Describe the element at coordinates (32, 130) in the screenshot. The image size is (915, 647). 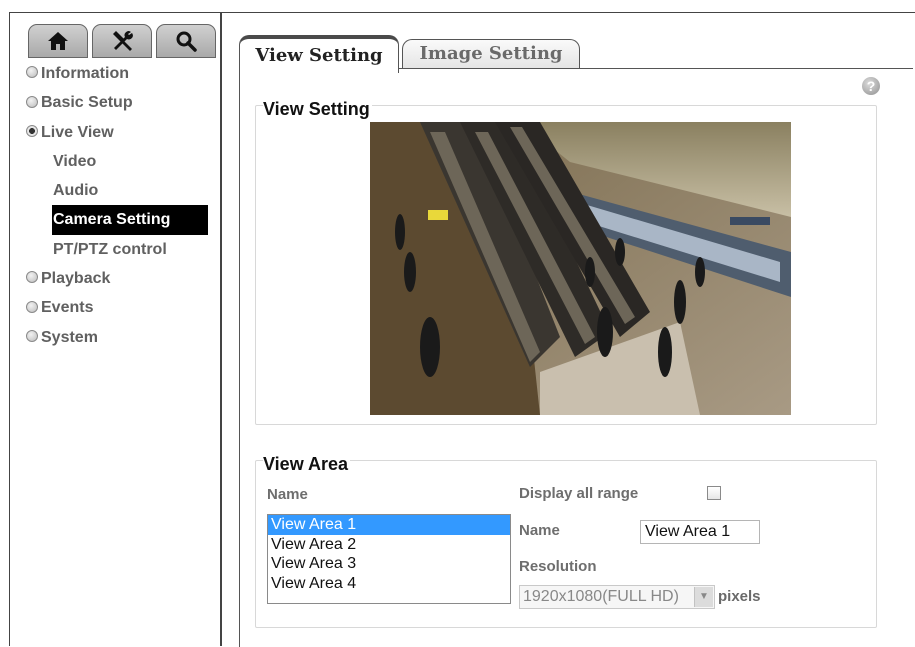
I see `bullet-active-icon` at that location.